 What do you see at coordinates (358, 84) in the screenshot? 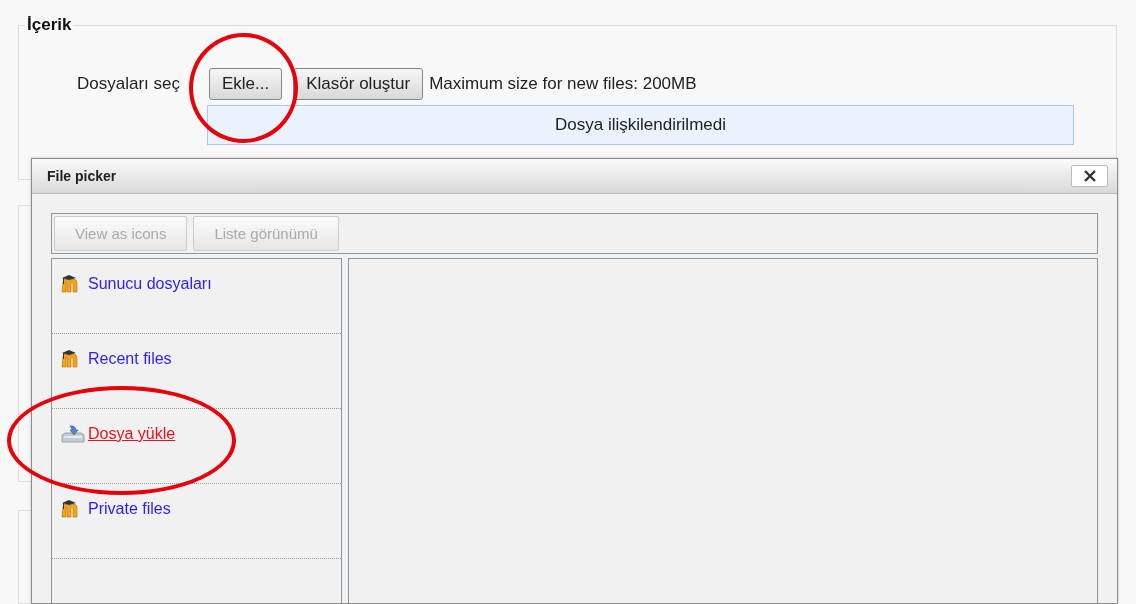
I see `create-folder-button: Klasör oluştur` at bounding box center [358, 84].